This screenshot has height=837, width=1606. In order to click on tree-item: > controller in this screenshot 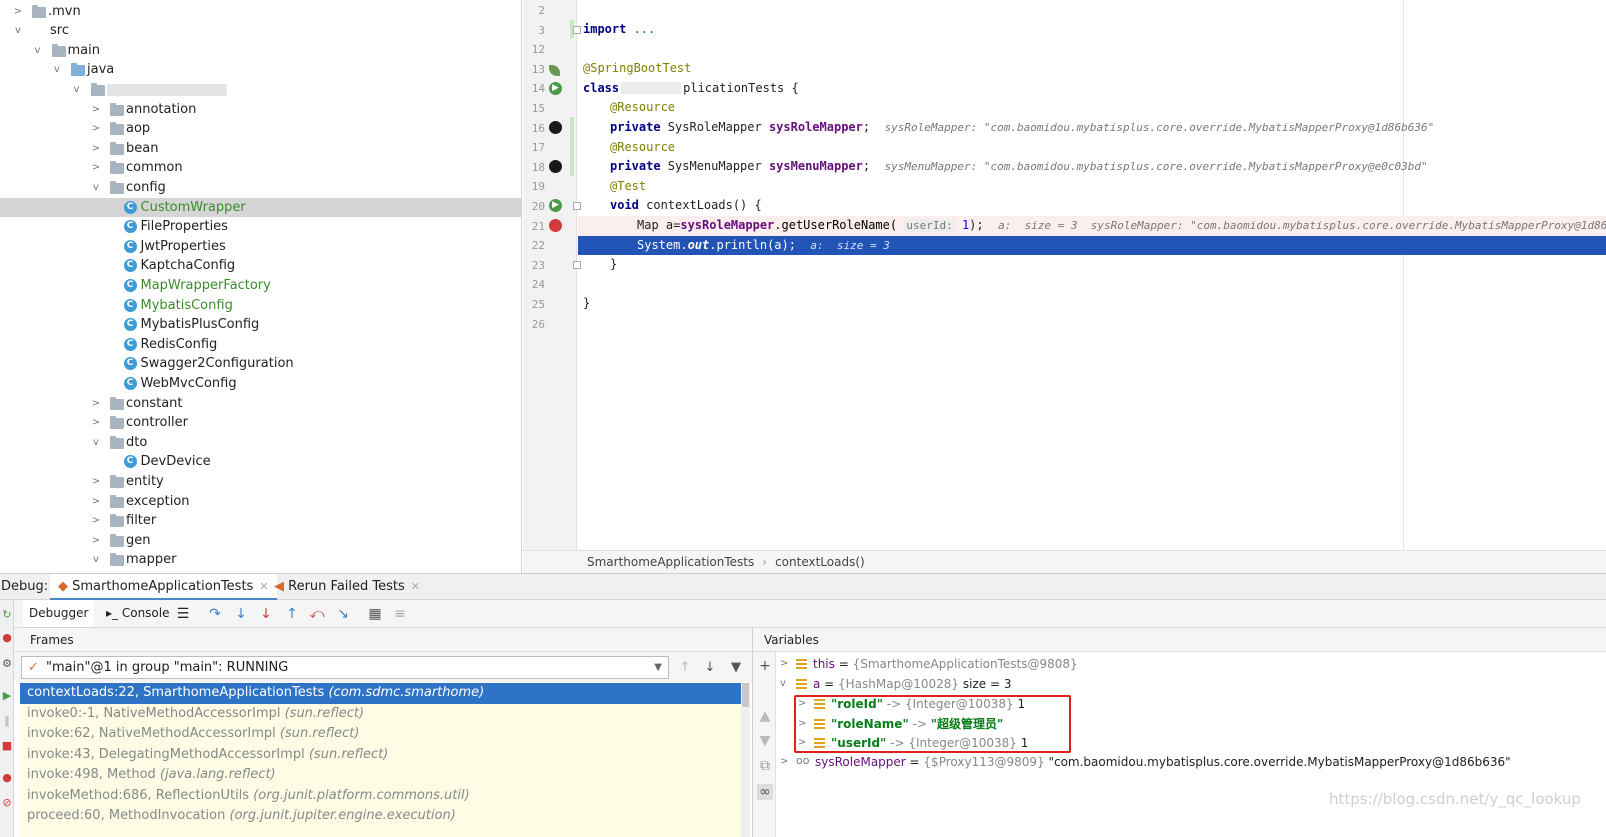, I will do `click(260, 423)`.